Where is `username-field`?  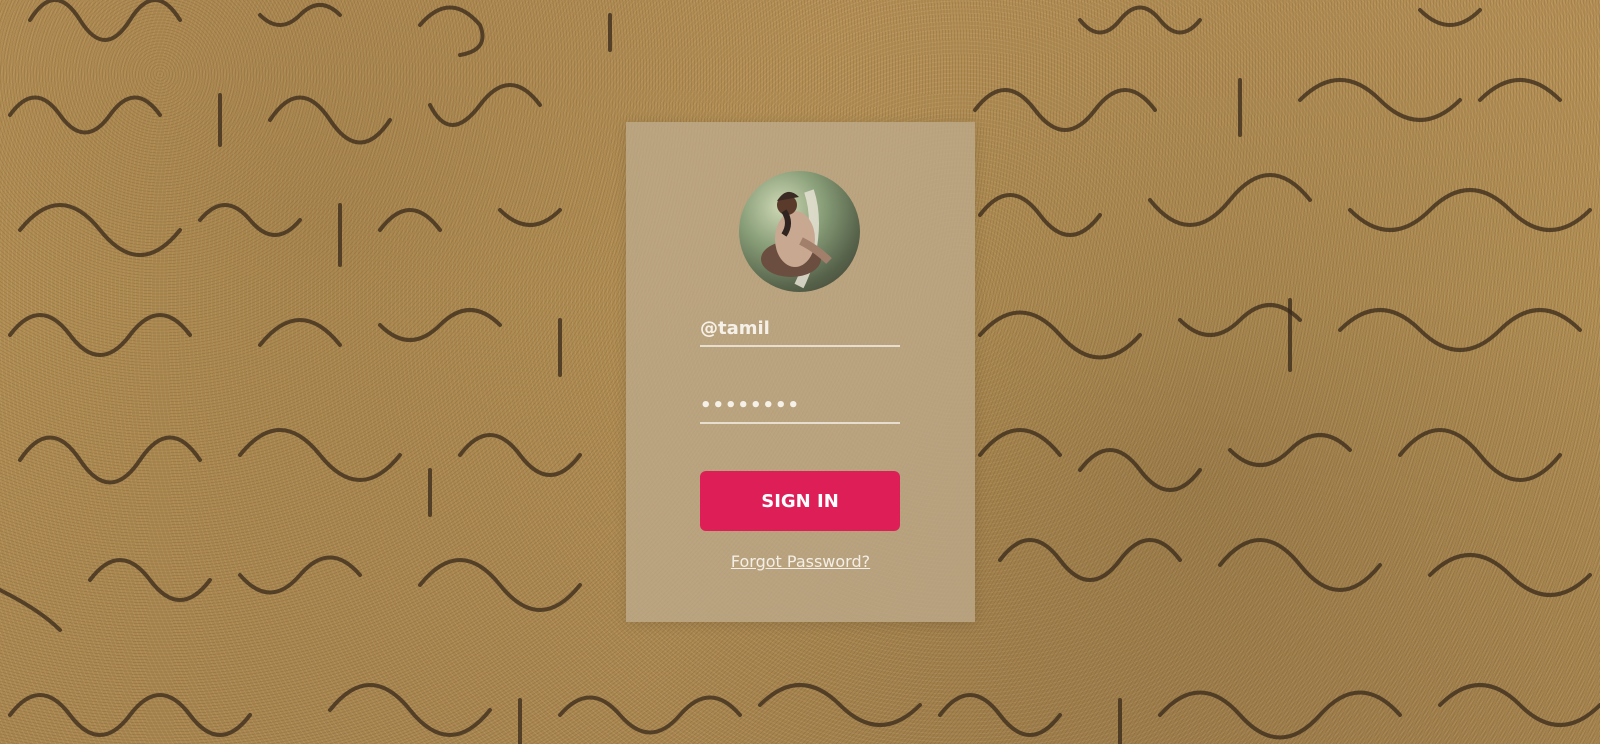
username-field is located at coordinates (800, 329).